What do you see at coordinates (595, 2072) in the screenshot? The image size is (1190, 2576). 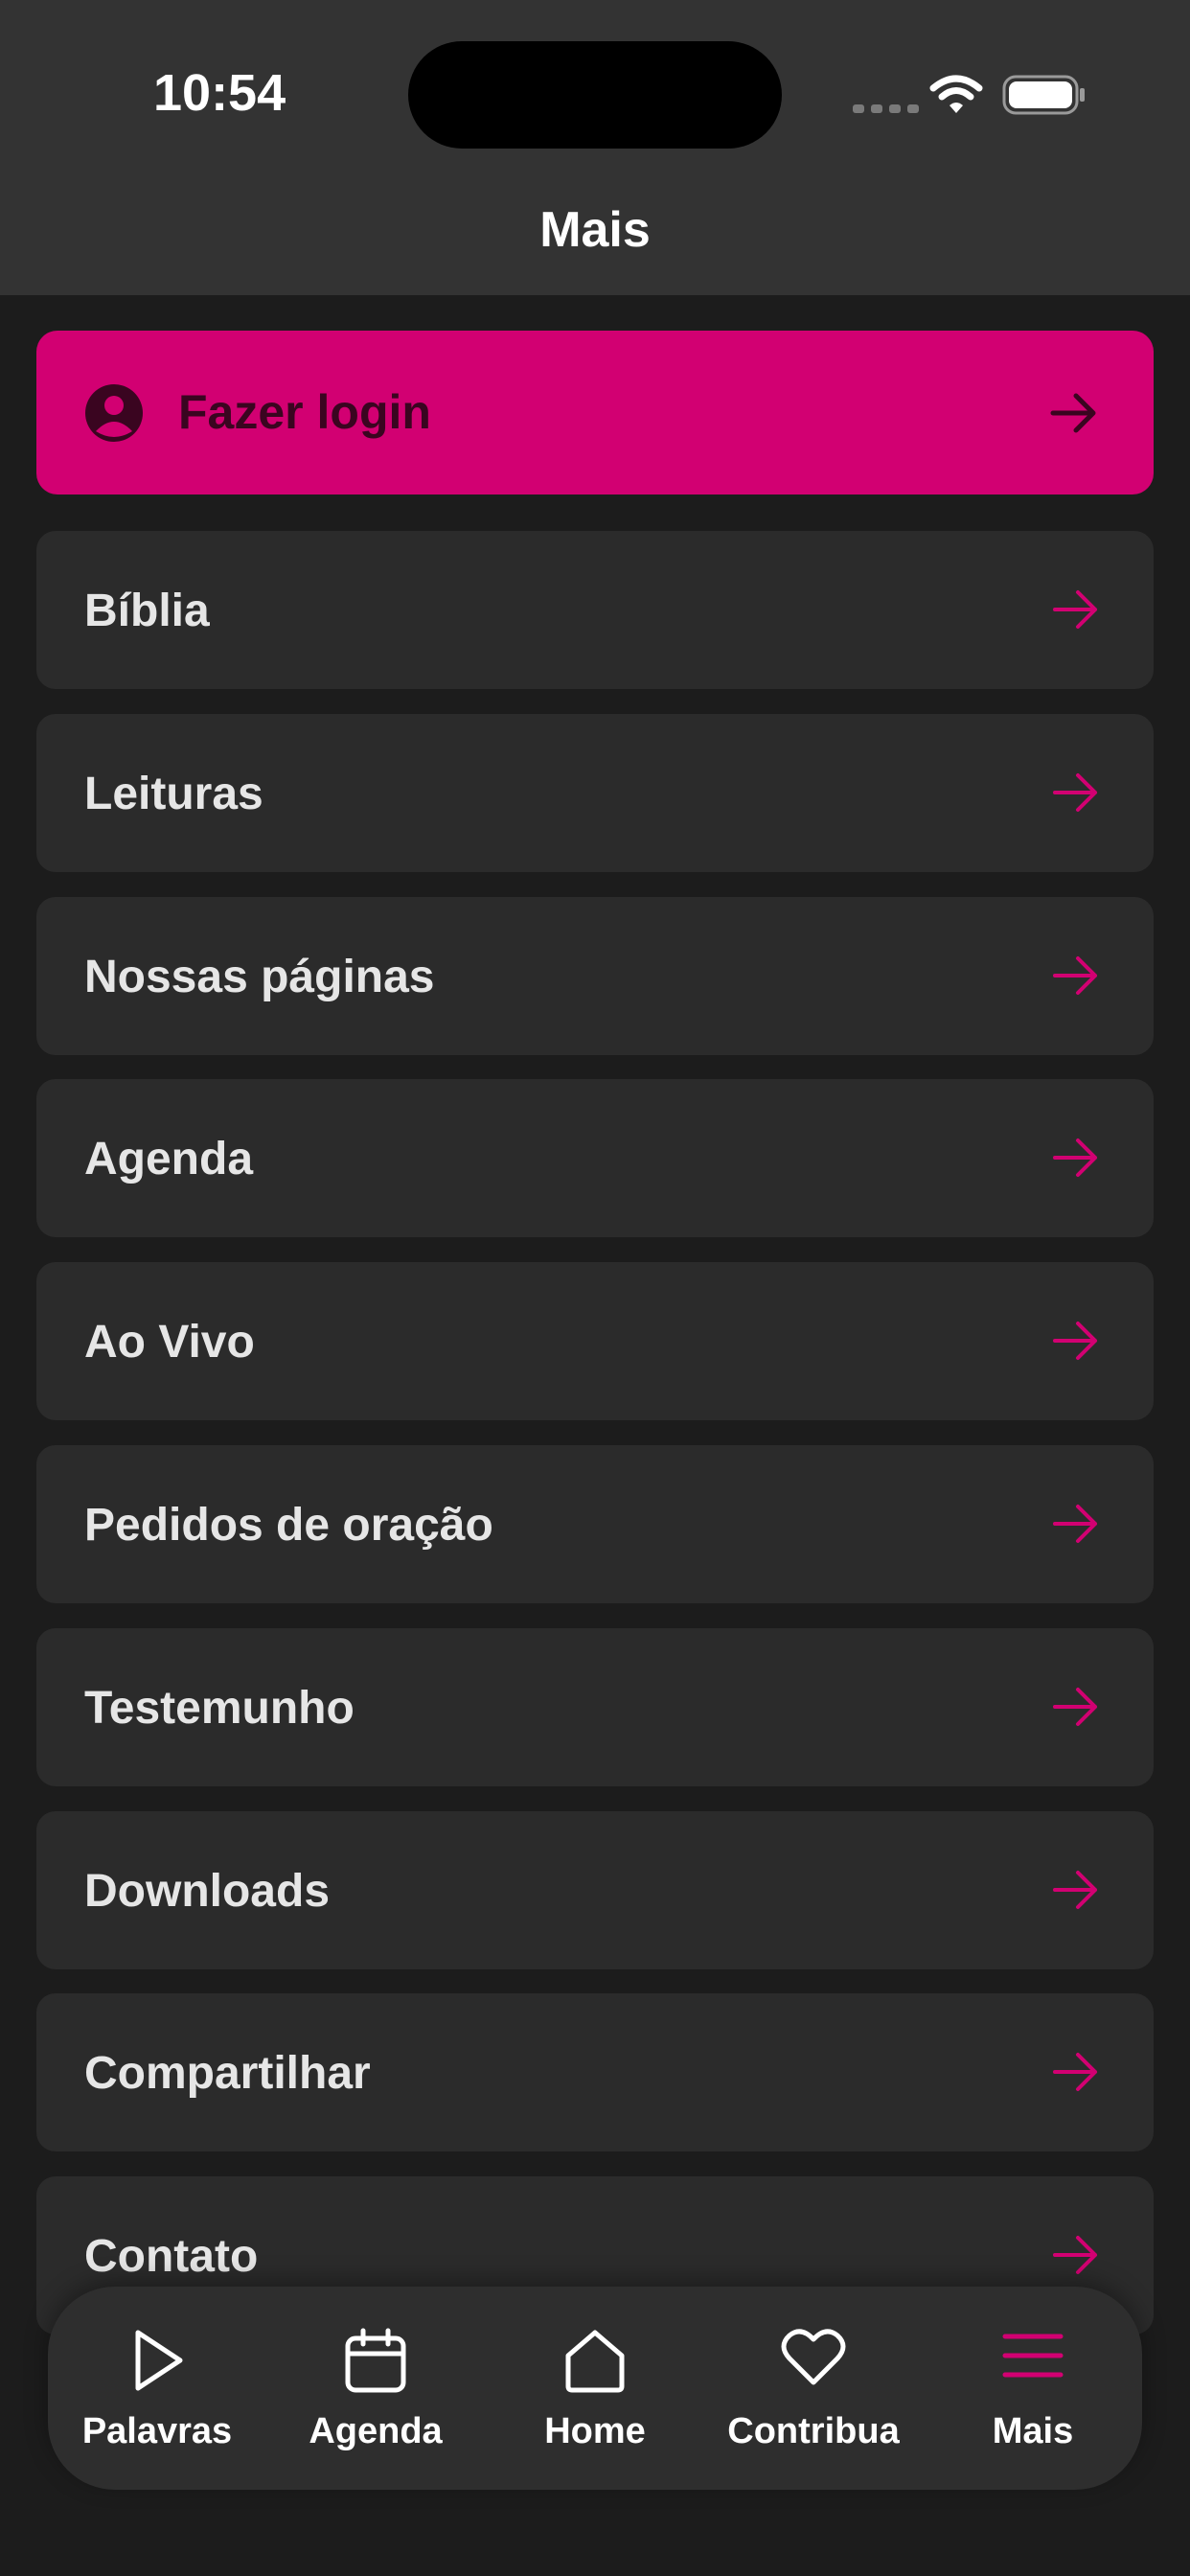 I see `menu-item-compartilhar: Compartilhar` at bounding box center [595, 2072].